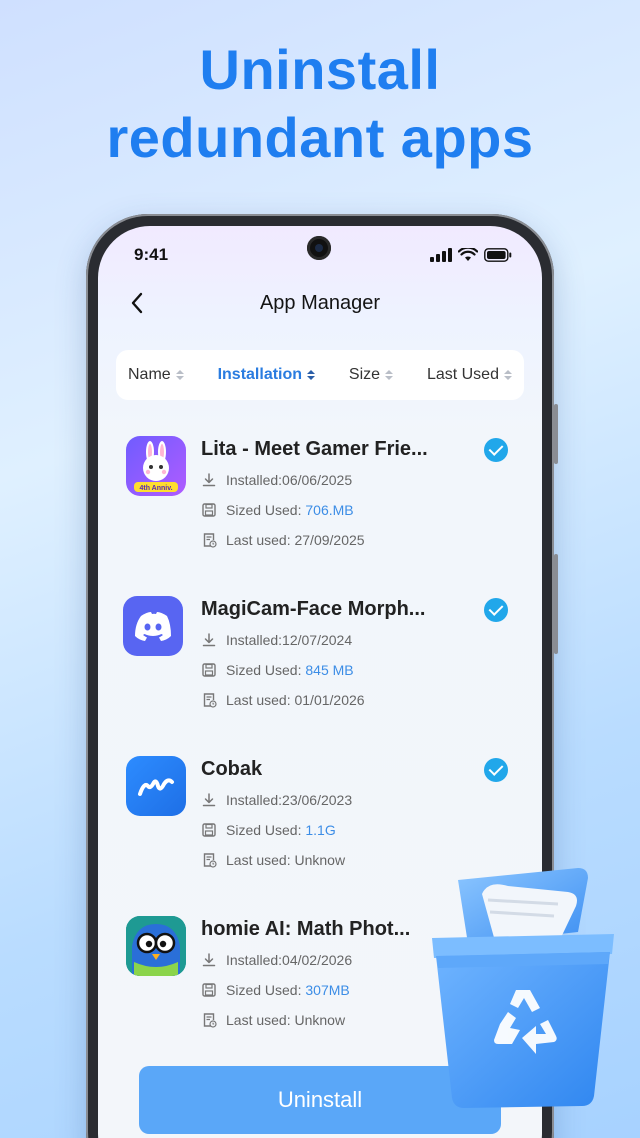  I want to click on volume-button, so click(556, 434).